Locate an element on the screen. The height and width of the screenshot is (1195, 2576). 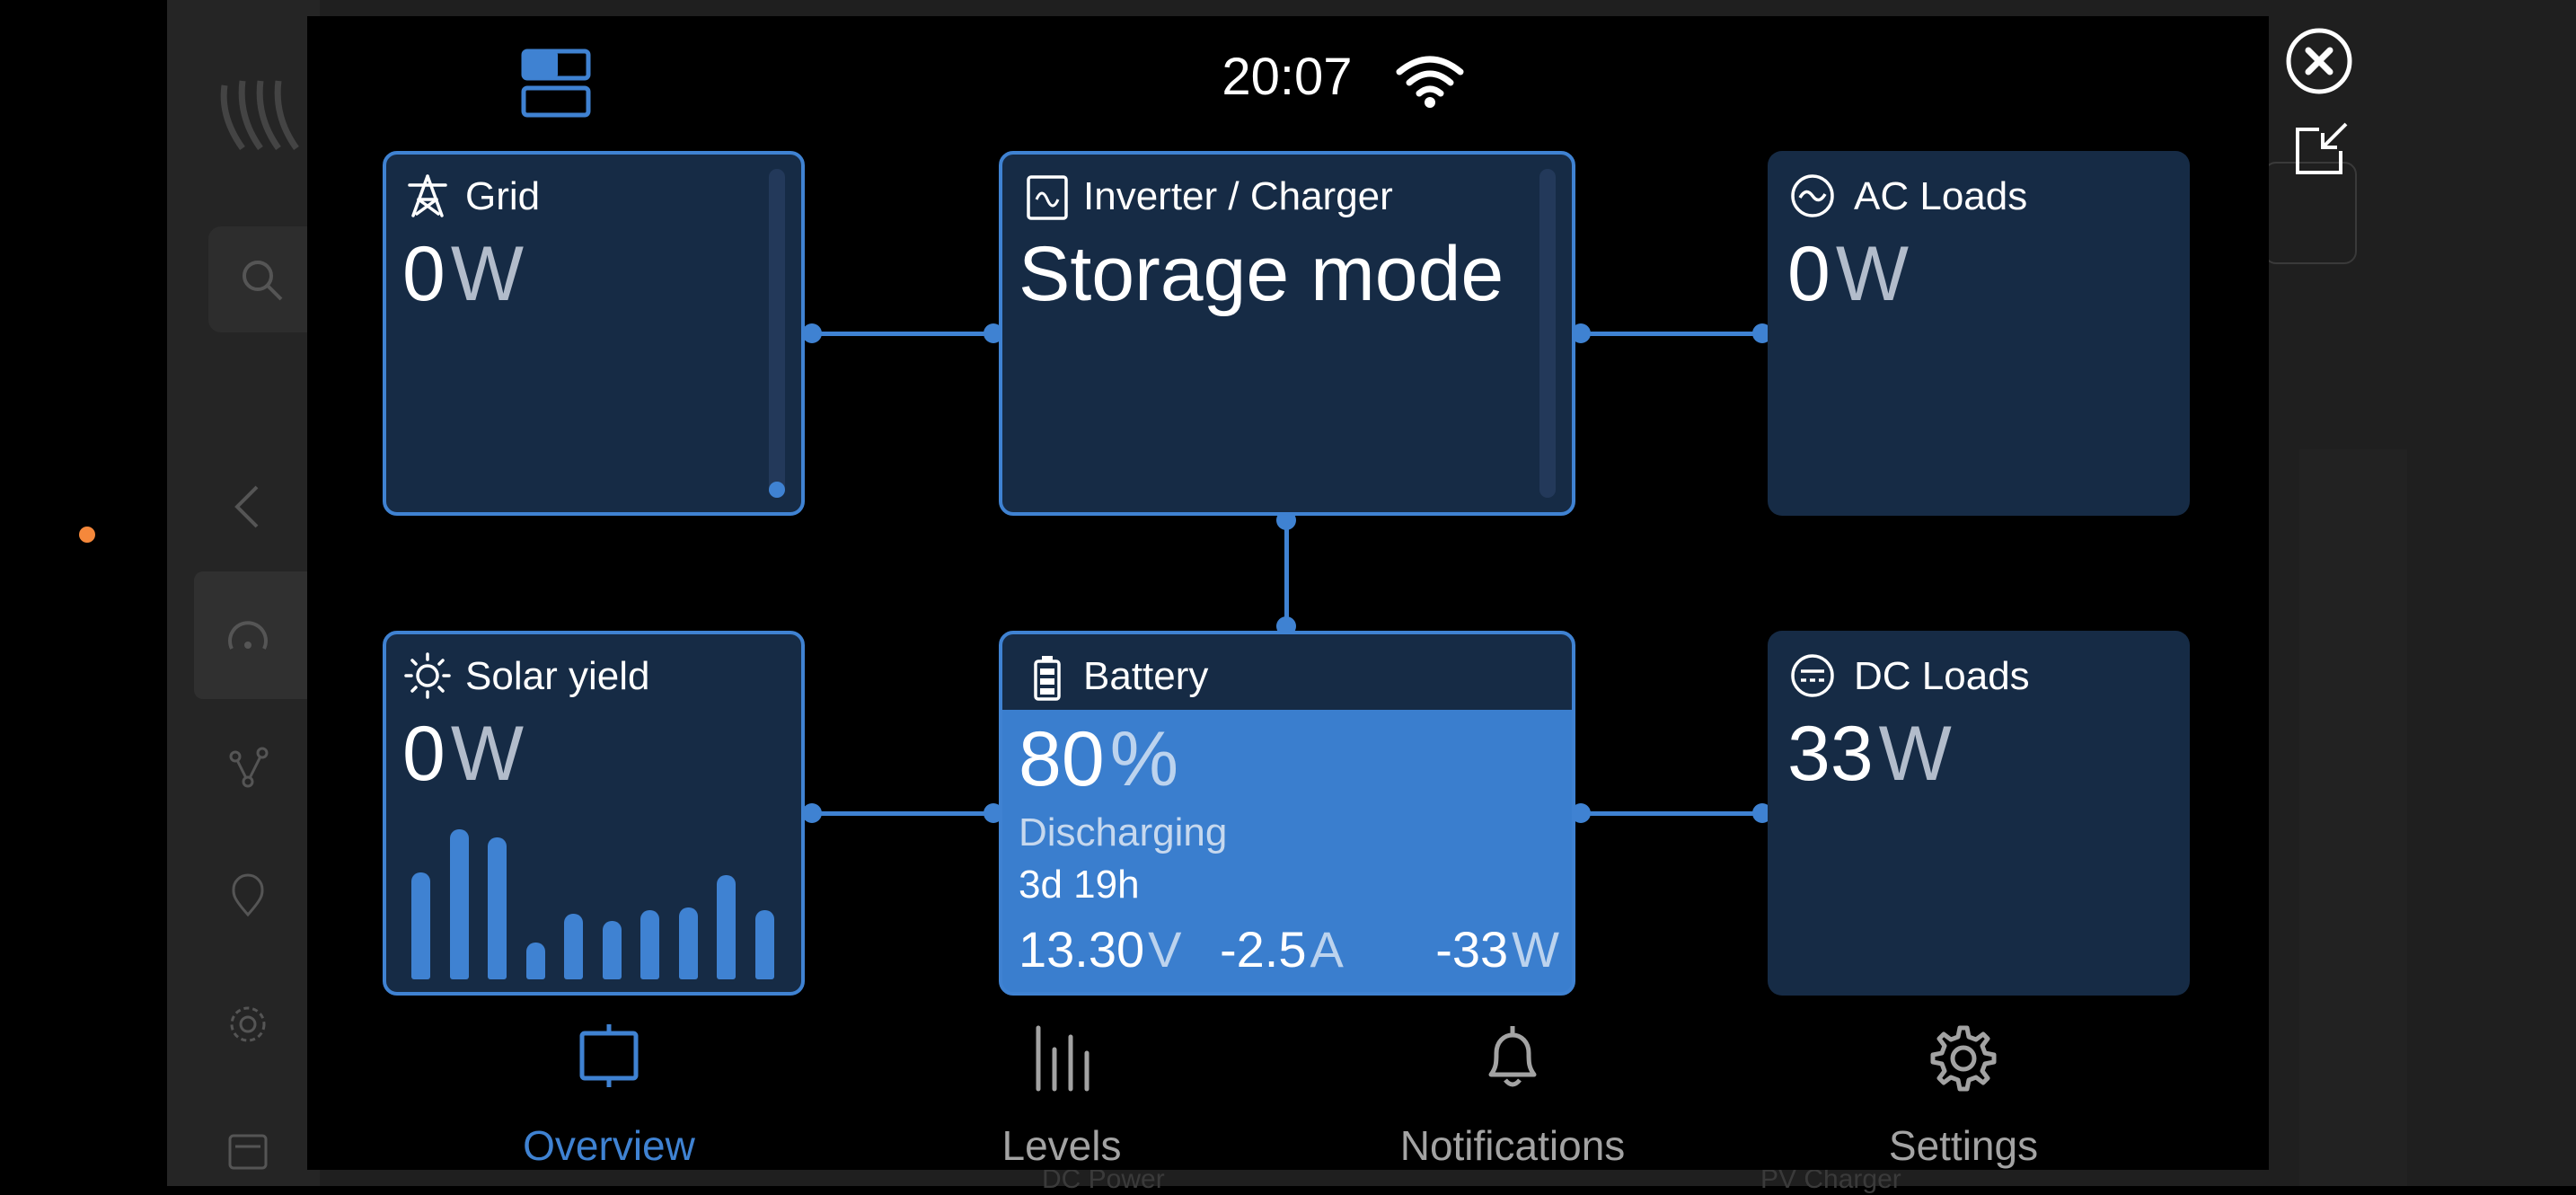
dc-loads-power-number: 33 is located at coordinates (1830, 754).